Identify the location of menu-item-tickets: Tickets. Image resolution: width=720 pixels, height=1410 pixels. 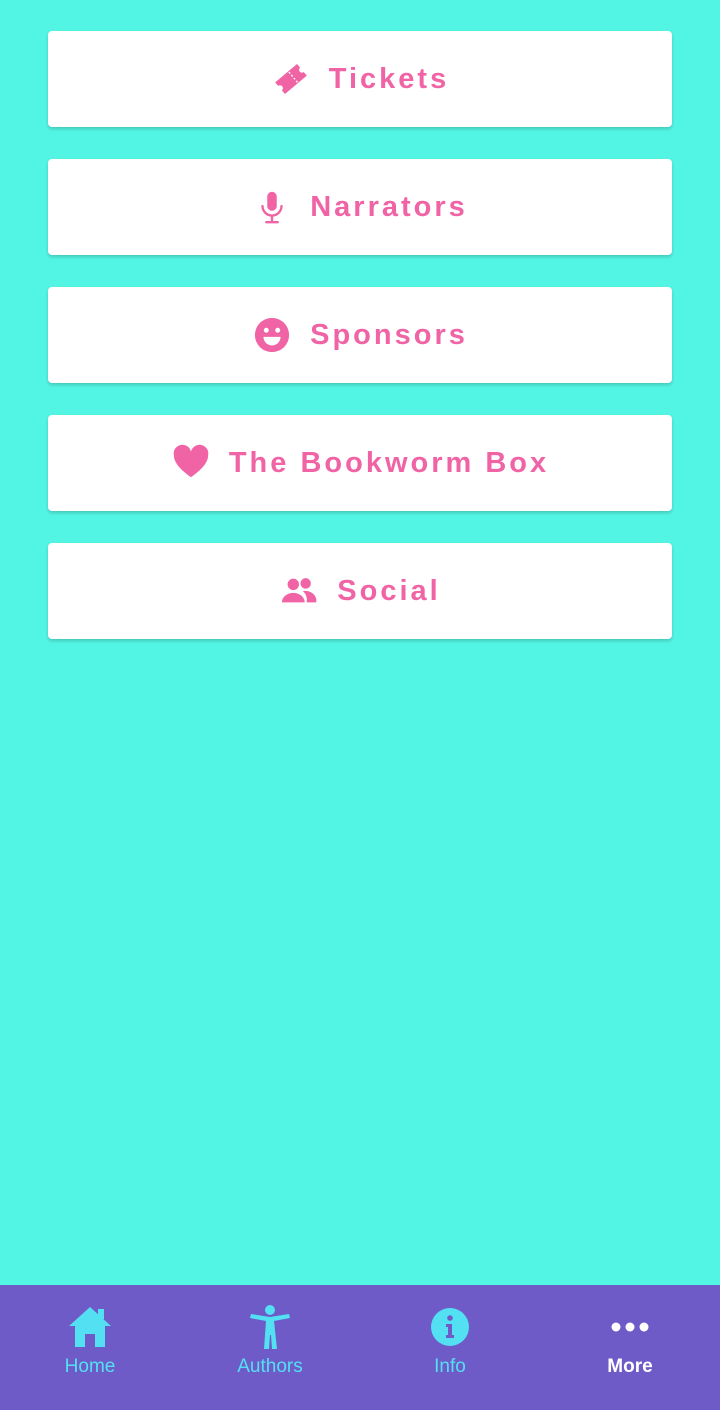
(360, 79).